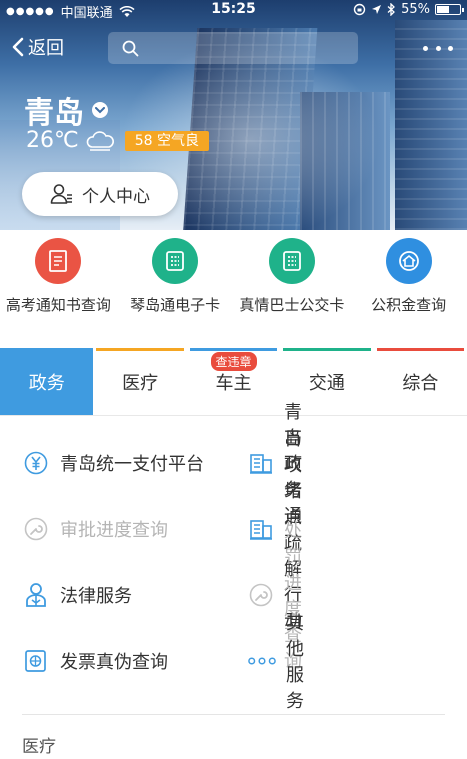 The image size is (467, 759). Describe the element at coordinates (100, 110) in the screenshot. I see `chevron-down-icon` at that location.